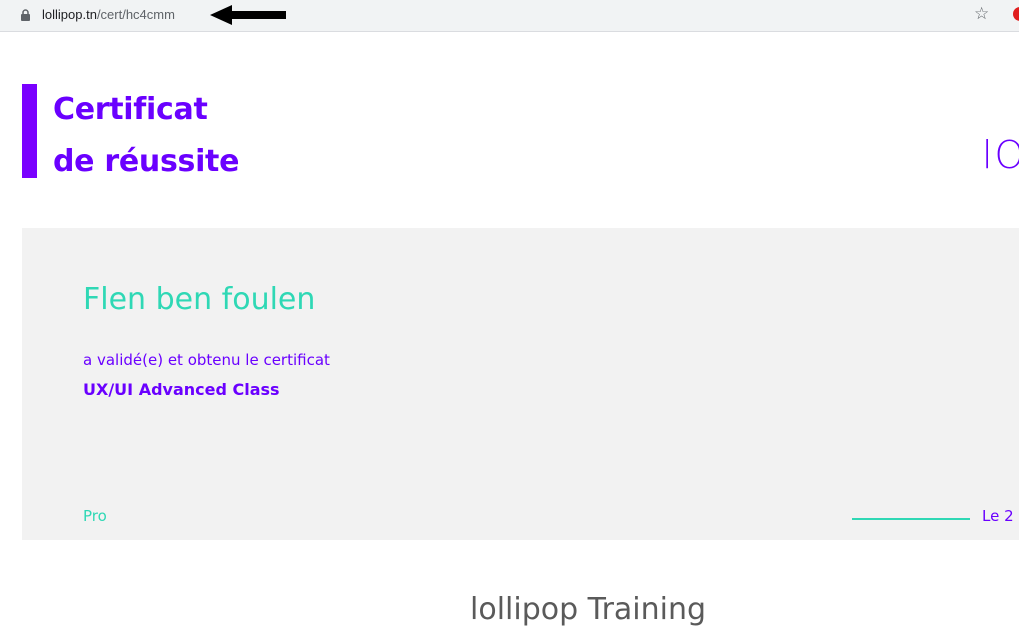  I want to click on recipient-name: Flen ben foulen, so click(199, 299).